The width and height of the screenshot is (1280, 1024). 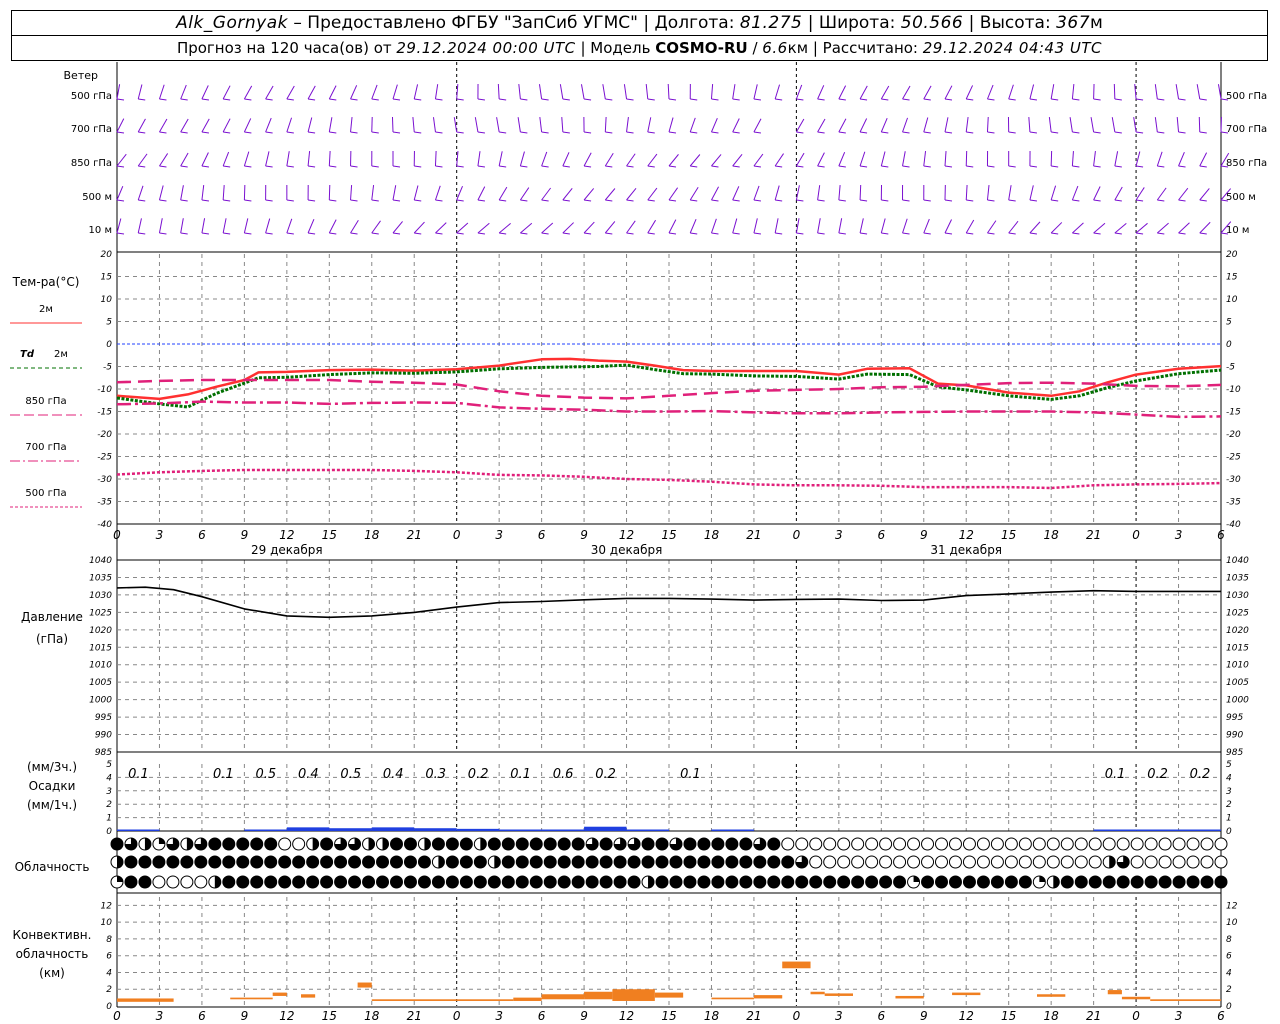 What do you see at coordinates (1052, 535) in the screenshot?
I see `hour-label-temp: 18` at bounding box center [1052, 535].